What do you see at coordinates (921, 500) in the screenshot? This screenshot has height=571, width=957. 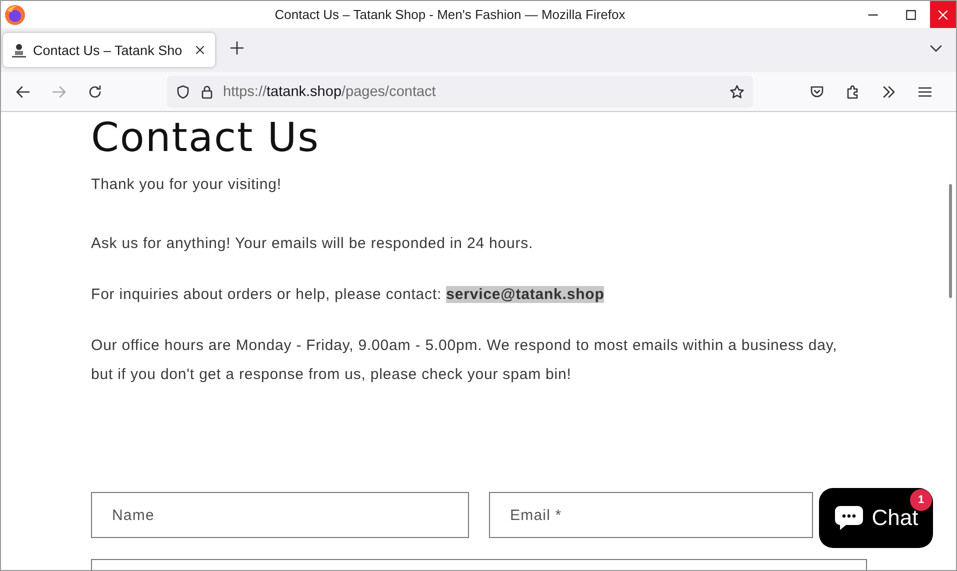 I see `notification-badge: 1` at bounding box center [921, 500].